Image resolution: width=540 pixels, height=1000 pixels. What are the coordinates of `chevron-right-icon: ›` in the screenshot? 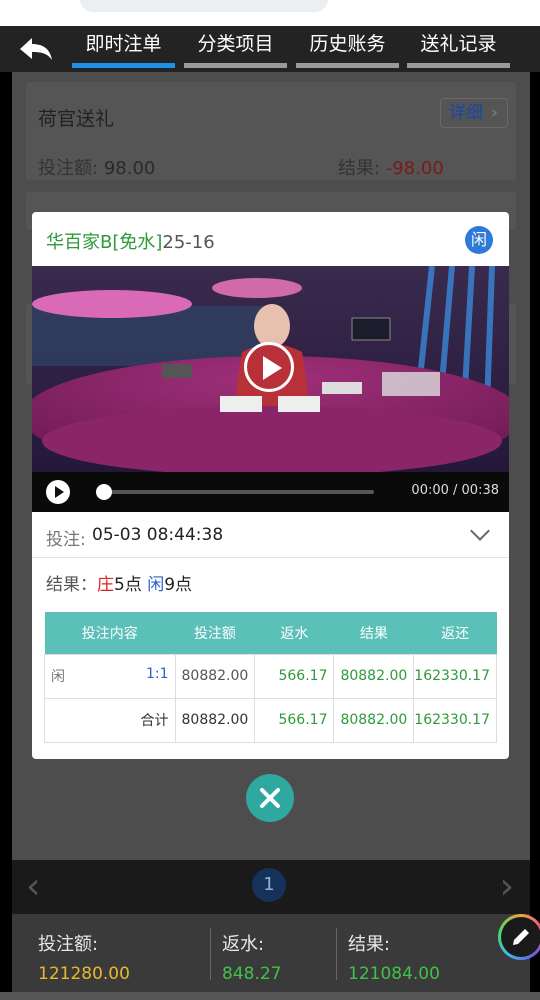 It's located at (494, 113).